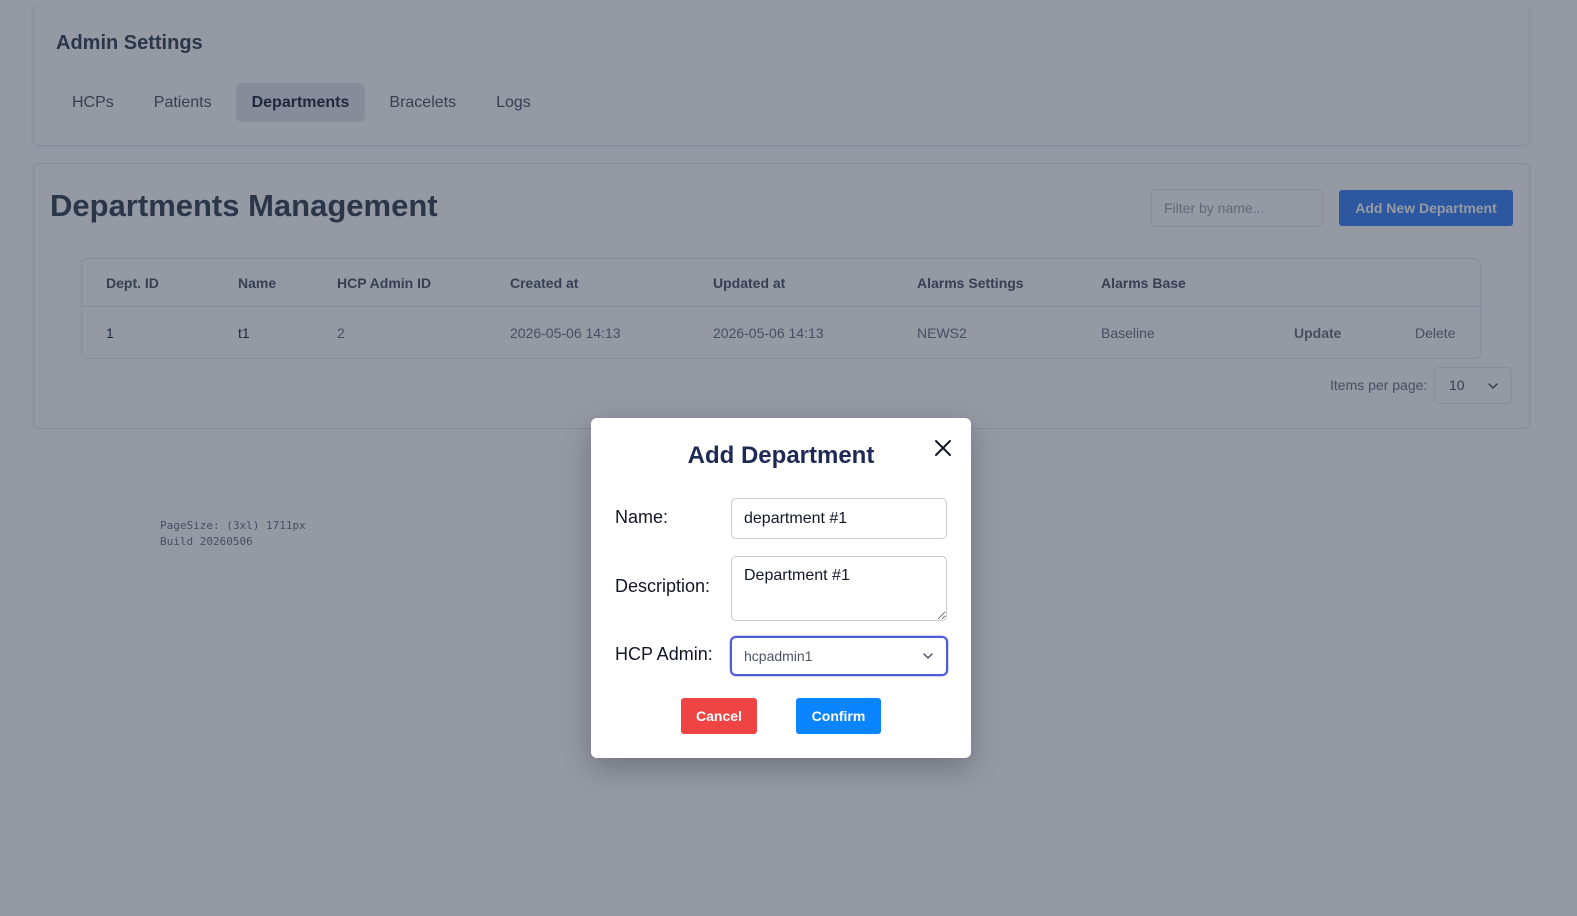 This screenshot has width=1577, height=916. I want to click on close-button, so click(943, 448).